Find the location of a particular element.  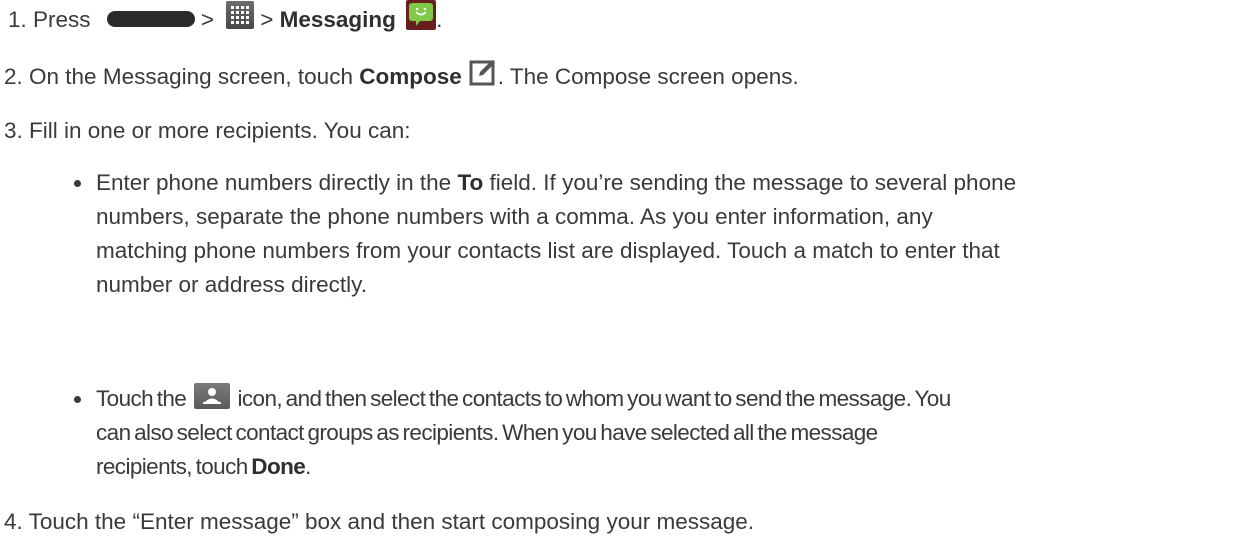

step-text: Fill in one or more recipients. You can: is located at coordinates (220, 130).